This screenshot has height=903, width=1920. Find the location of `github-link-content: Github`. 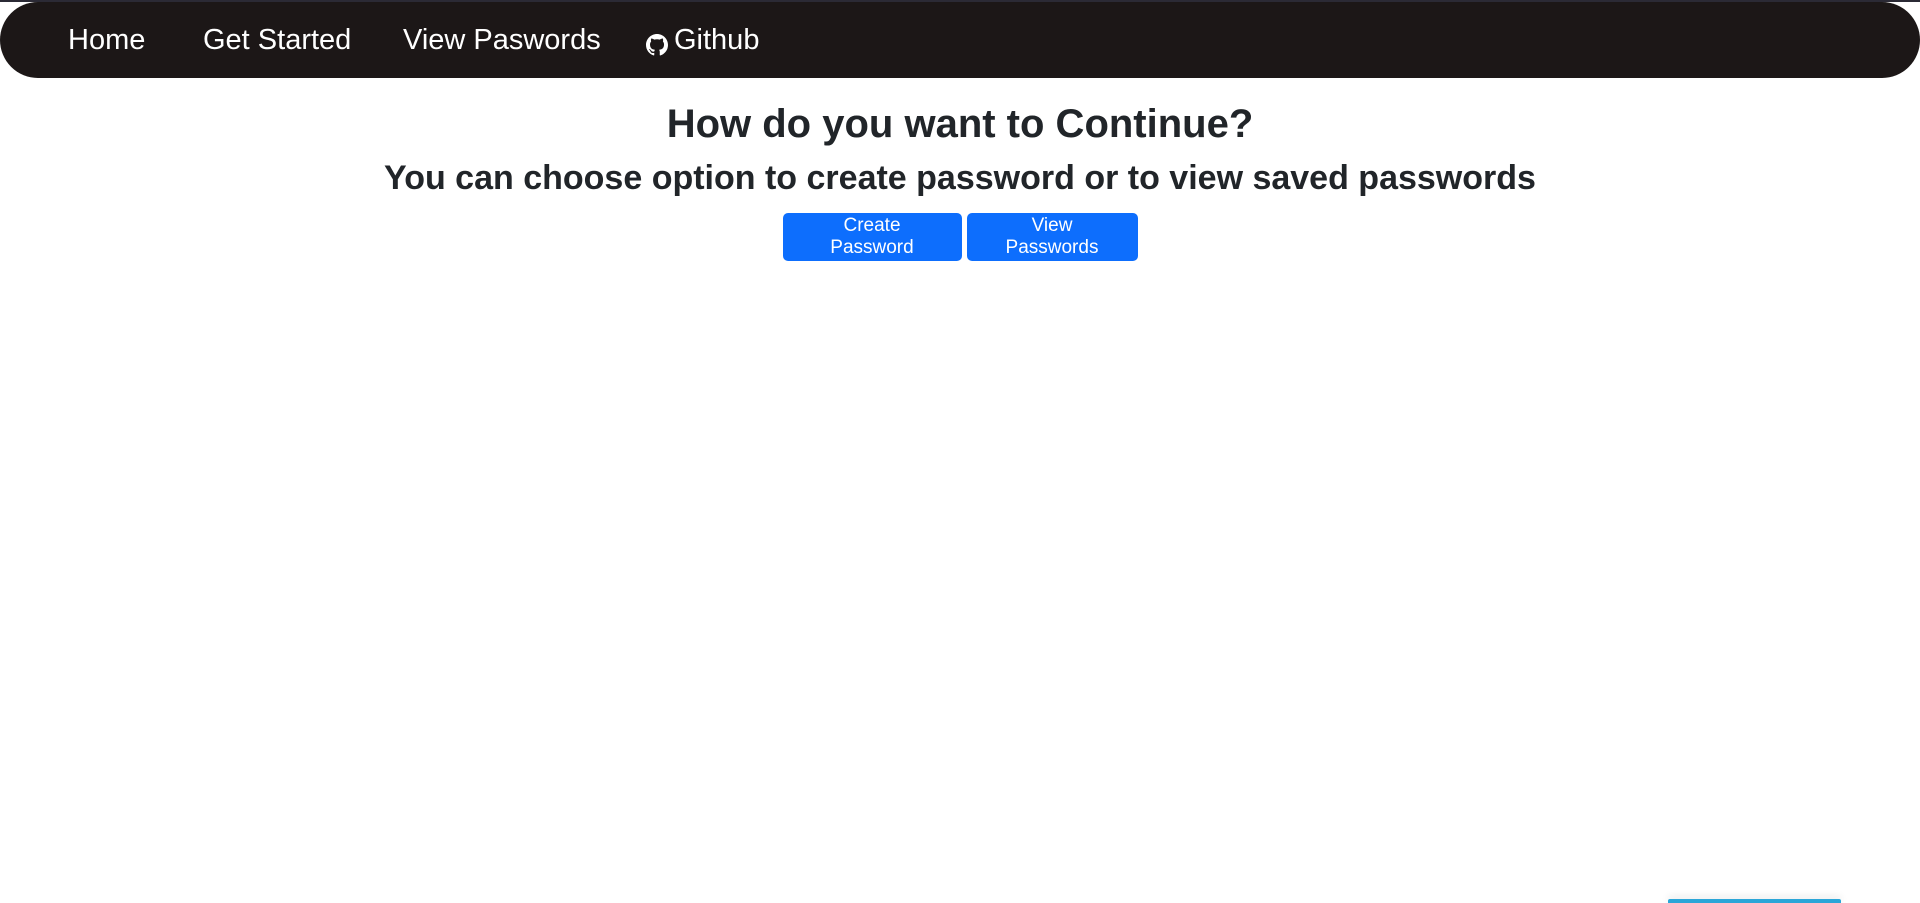

github-link-content: Github is located at coordinates (702, 40).